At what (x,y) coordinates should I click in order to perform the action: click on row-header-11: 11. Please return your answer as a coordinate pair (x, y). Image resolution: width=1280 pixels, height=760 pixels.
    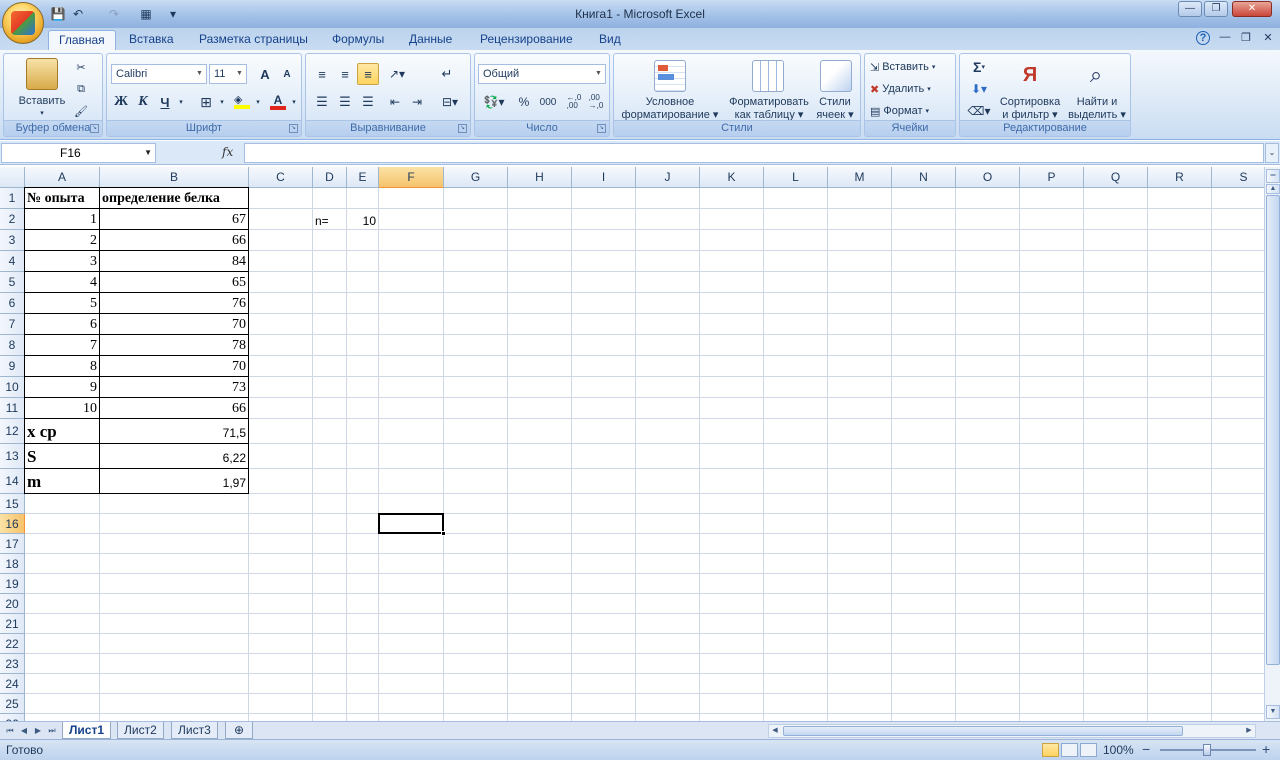
    Looking at the image, I should click on (12, 408).